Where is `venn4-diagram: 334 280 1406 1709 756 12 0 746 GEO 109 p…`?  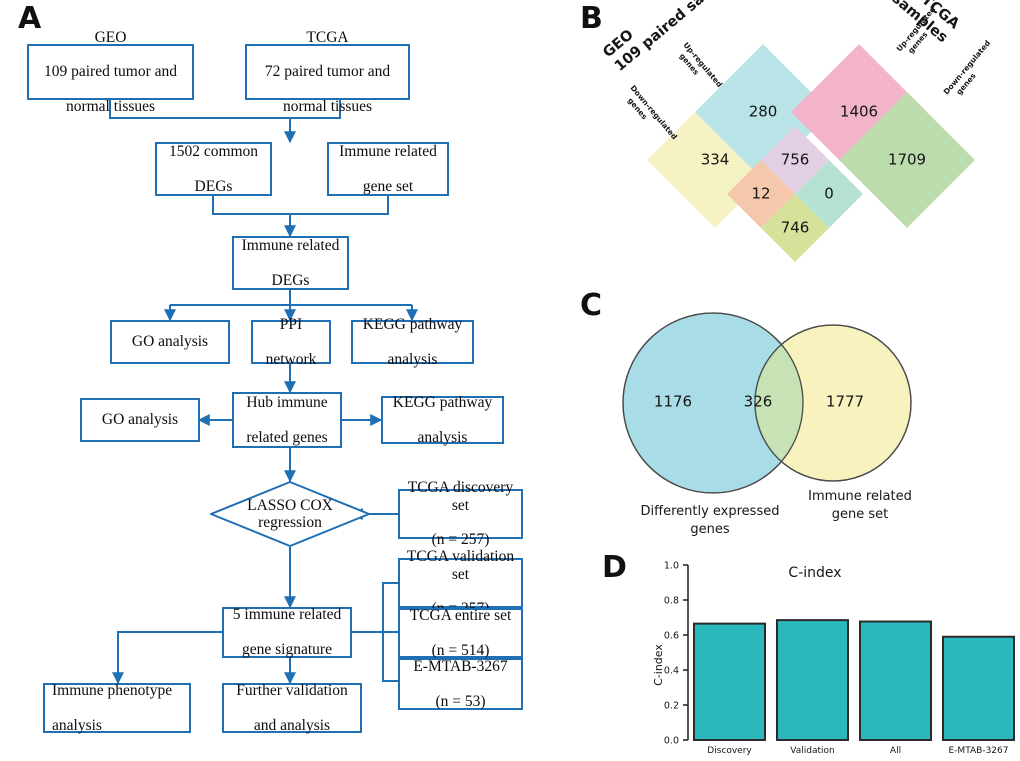
venn4-diagram: 334 280 1406 1709 756 12 0 746 GEO 109 p… is located at coordinates (796, 131).